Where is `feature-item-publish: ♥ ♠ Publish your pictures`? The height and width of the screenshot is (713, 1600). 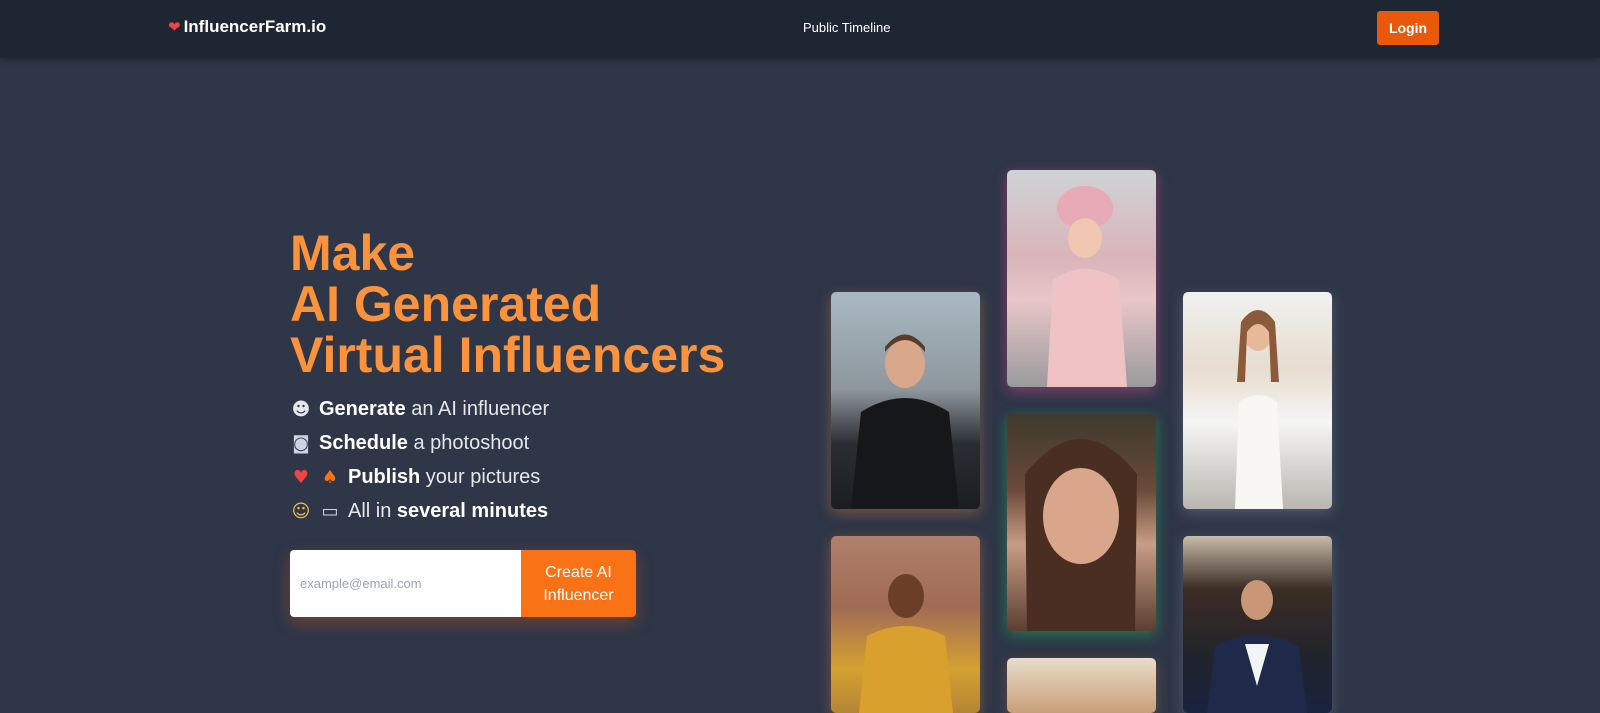
feature-item-publish: ♥ ♠ Publish your pictures is located at coordinates (419, 477).